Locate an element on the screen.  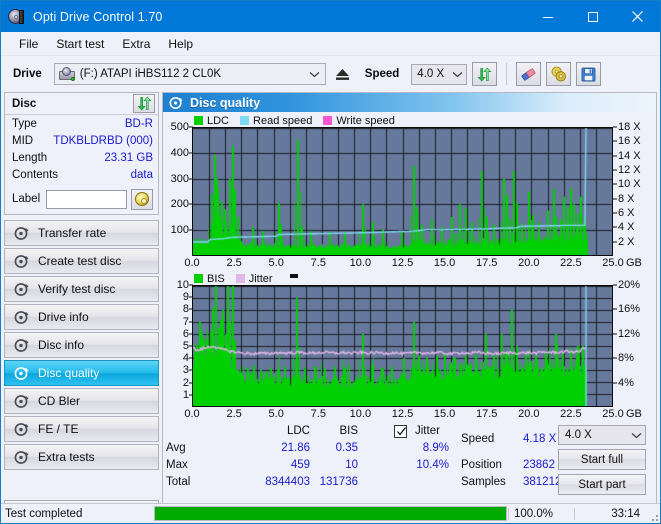
refresh-icon is located at coordinates (484, 74).